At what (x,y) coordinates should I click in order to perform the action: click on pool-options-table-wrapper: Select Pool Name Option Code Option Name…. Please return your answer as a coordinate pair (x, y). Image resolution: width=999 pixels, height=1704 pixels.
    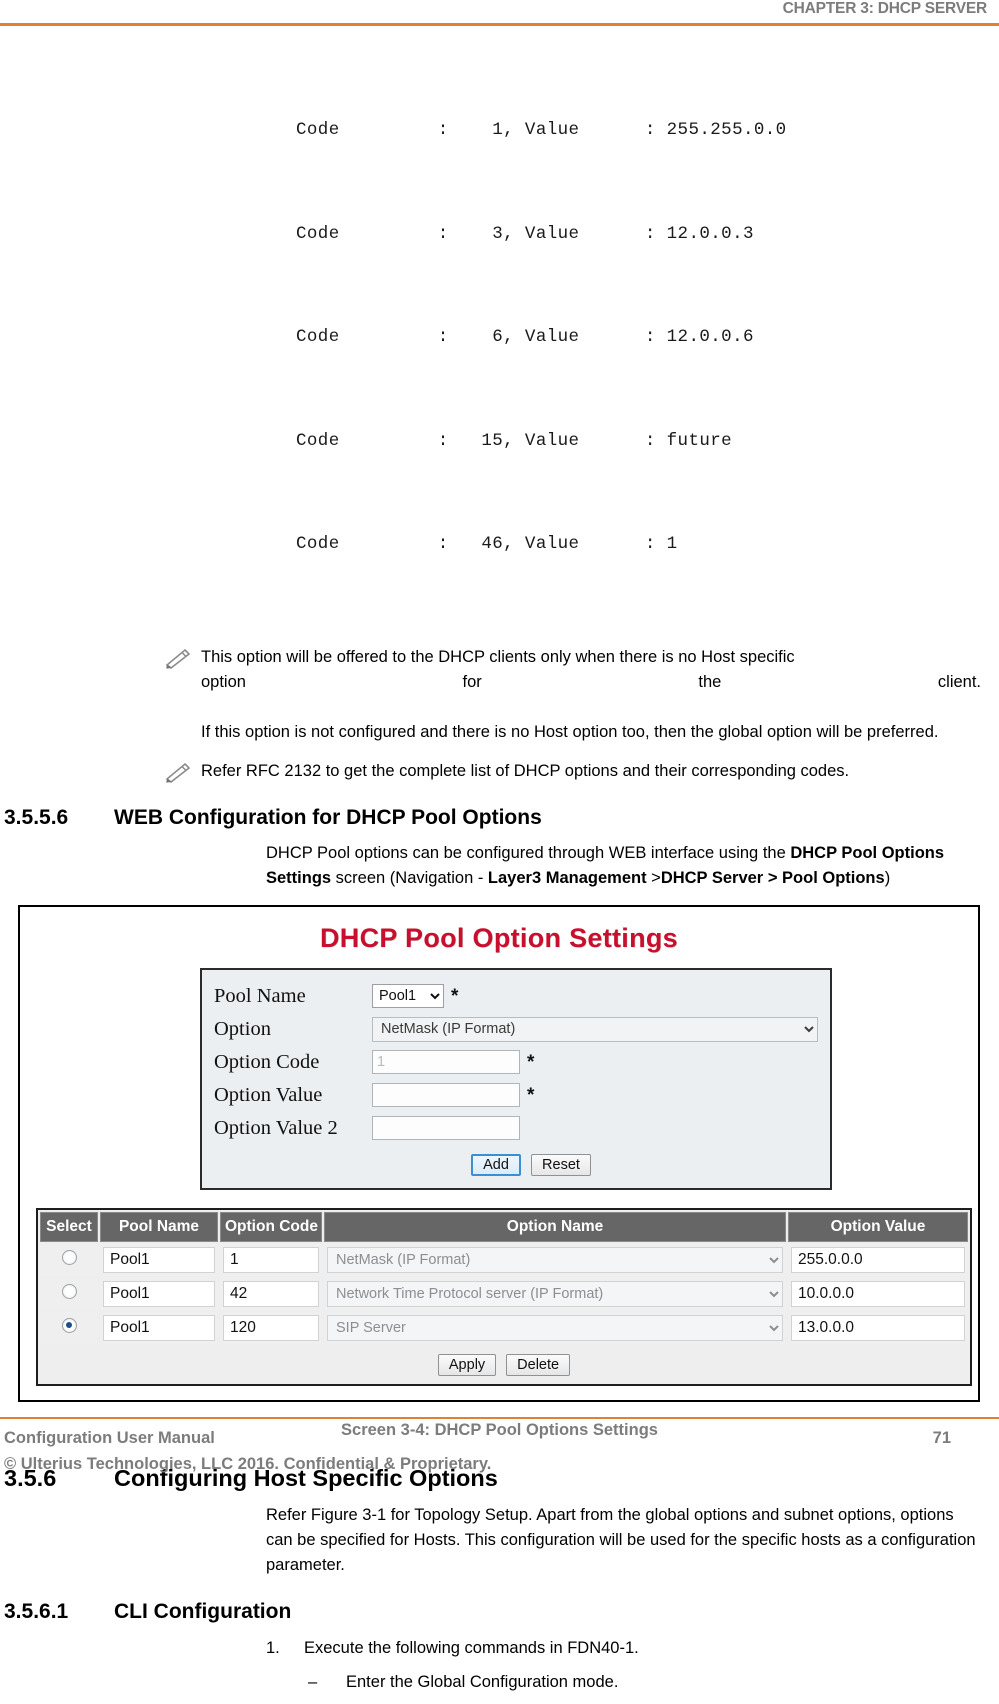
    Looking at the image, I should click on (504, 1296).